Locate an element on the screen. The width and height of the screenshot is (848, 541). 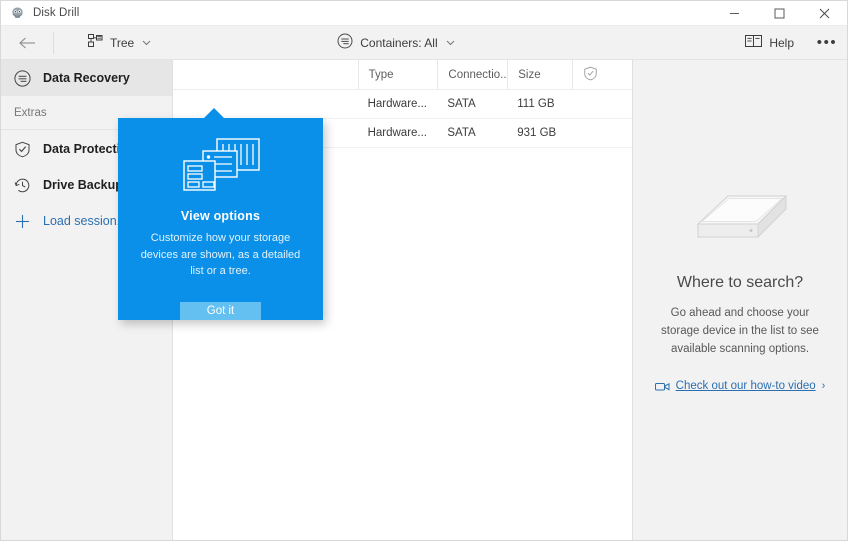
help-button: Help is located at coordinates (769, 43).